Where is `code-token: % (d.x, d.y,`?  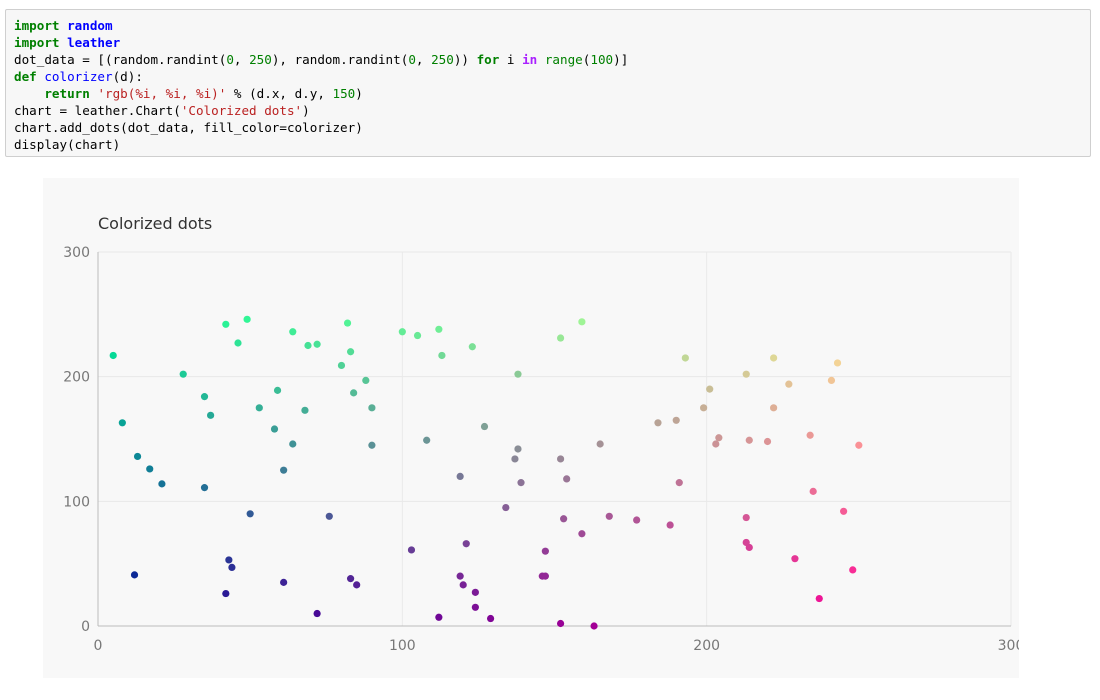
code-token: % (d.x, d.y, is located at coordinates (279, 93).